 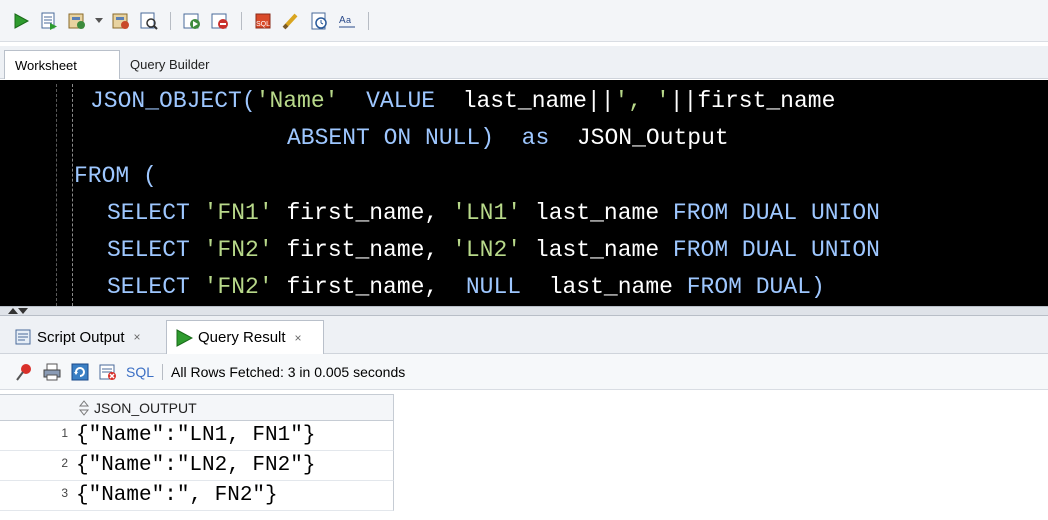 I want to click on tab-query-builder: Query Builder, so click(x=169, y=64).